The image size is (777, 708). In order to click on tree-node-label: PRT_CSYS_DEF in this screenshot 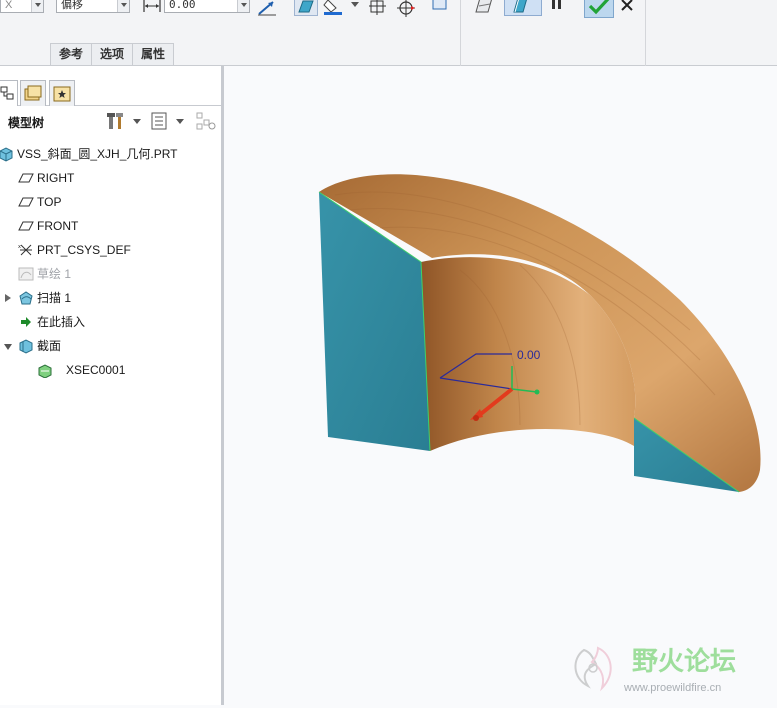, I will do `click(84, 250)`.